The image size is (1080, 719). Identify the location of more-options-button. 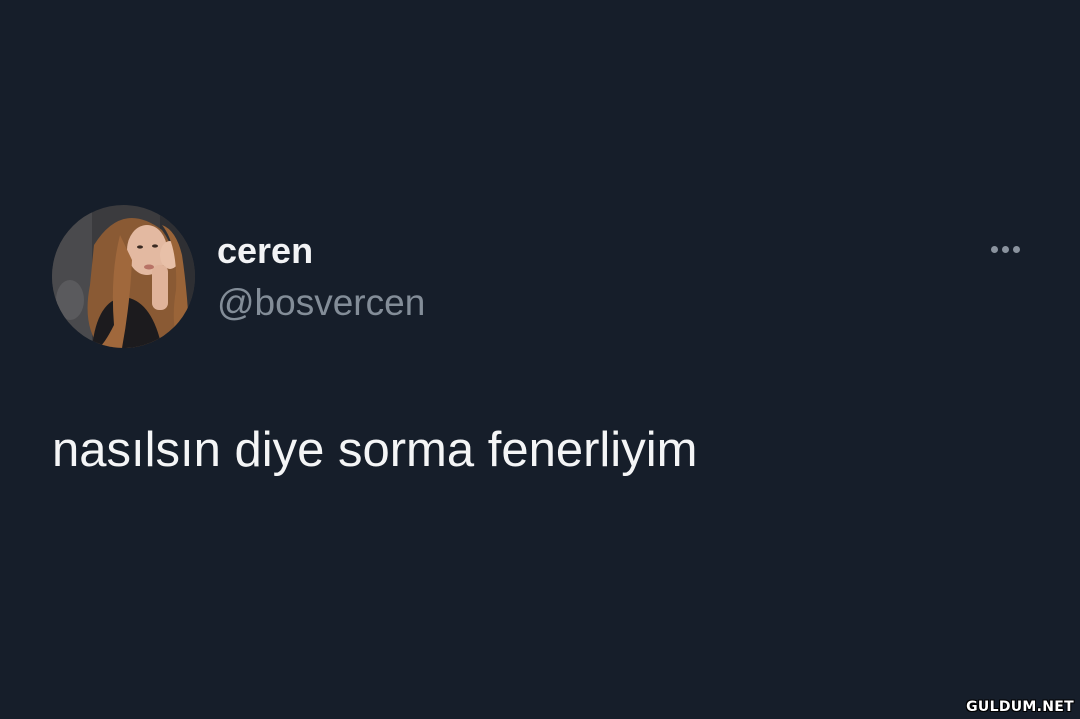
(1005, 249).